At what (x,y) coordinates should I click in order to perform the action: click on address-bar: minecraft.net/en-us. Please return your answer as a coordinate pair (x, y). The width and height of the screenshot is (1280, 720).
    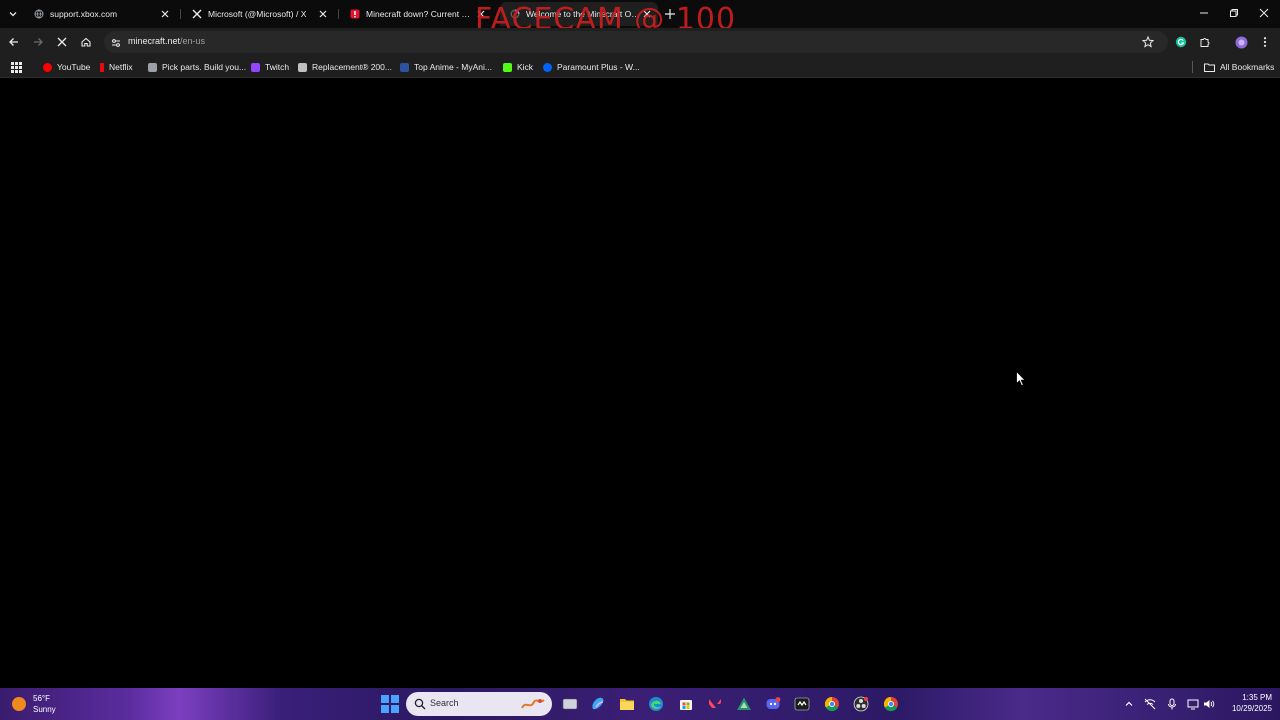
    Looking at the image, I should click on (636, 42).